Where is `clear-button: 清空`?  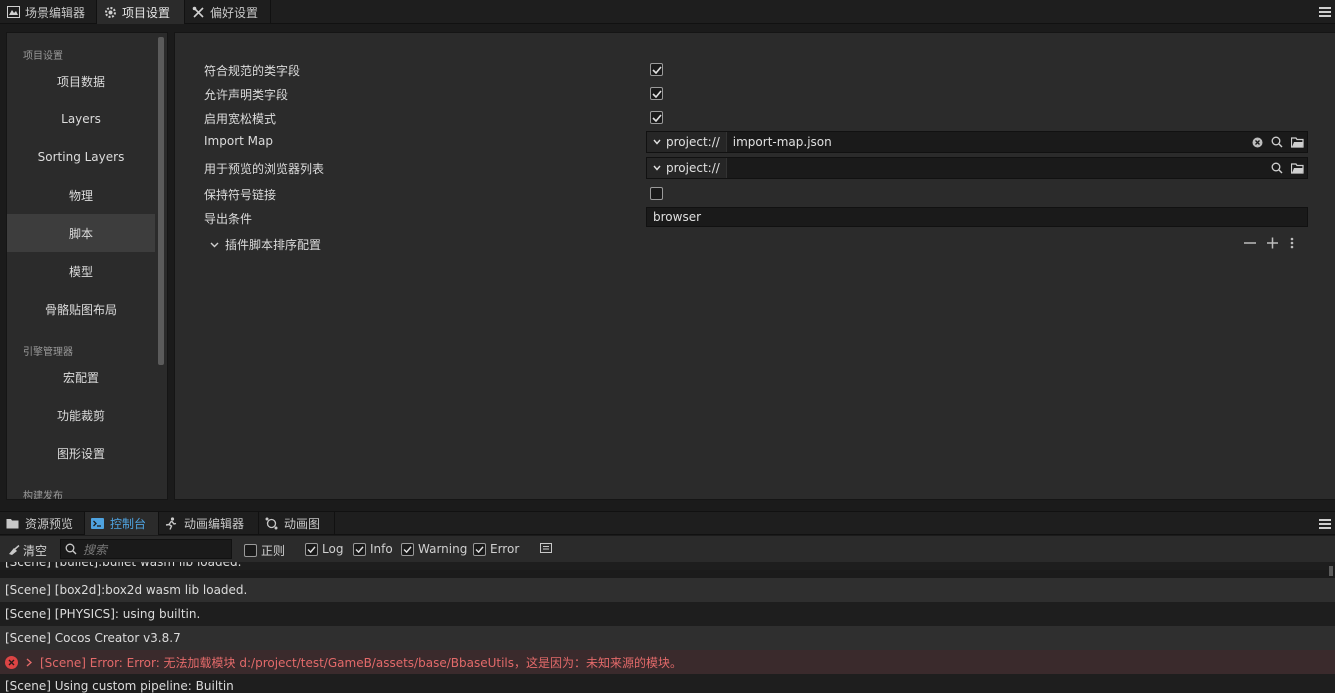 clear-button: 清空 is located at coordinates (27, 550).